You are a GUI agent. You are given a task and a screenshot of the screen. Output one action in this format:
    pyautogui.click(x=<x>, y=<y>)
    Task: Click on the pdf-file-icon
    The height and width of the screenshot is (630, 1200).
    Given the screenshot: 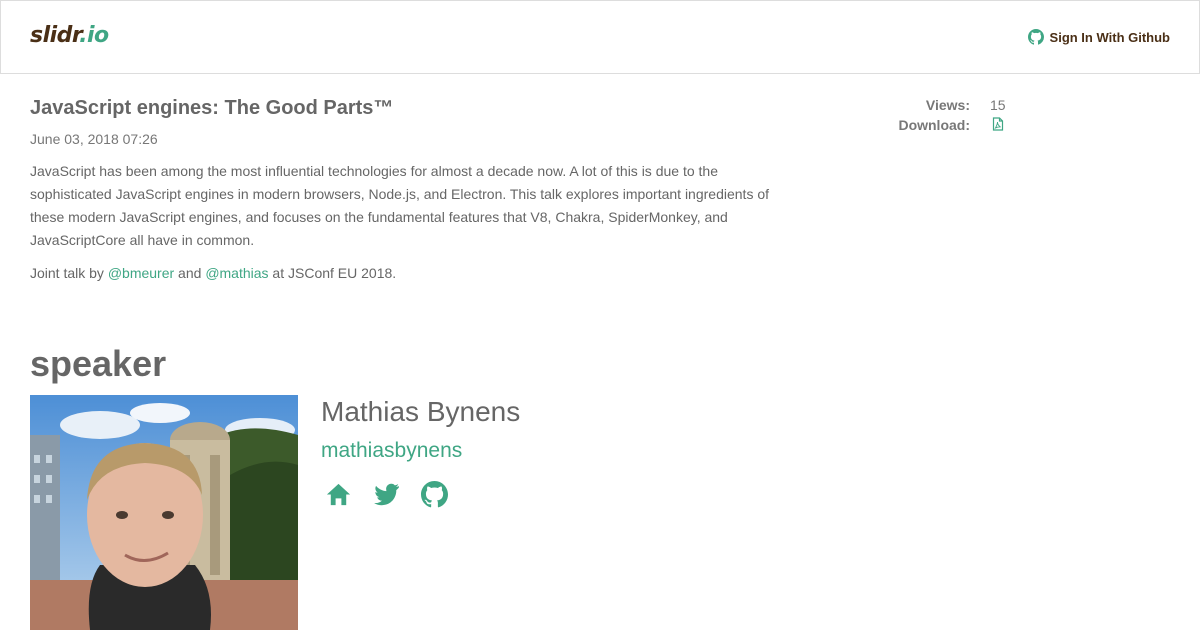 What is the action you would take?
    pyautogui.click(x=998, y=123)
    